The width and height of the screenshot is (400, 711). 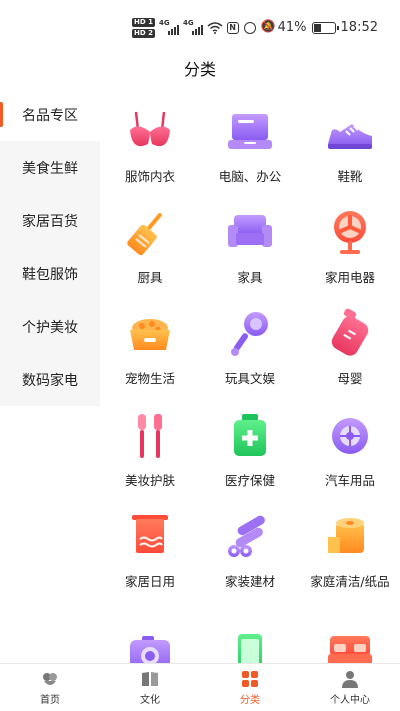 I want to click on category-label: 家具, so click(x=250, y=277).